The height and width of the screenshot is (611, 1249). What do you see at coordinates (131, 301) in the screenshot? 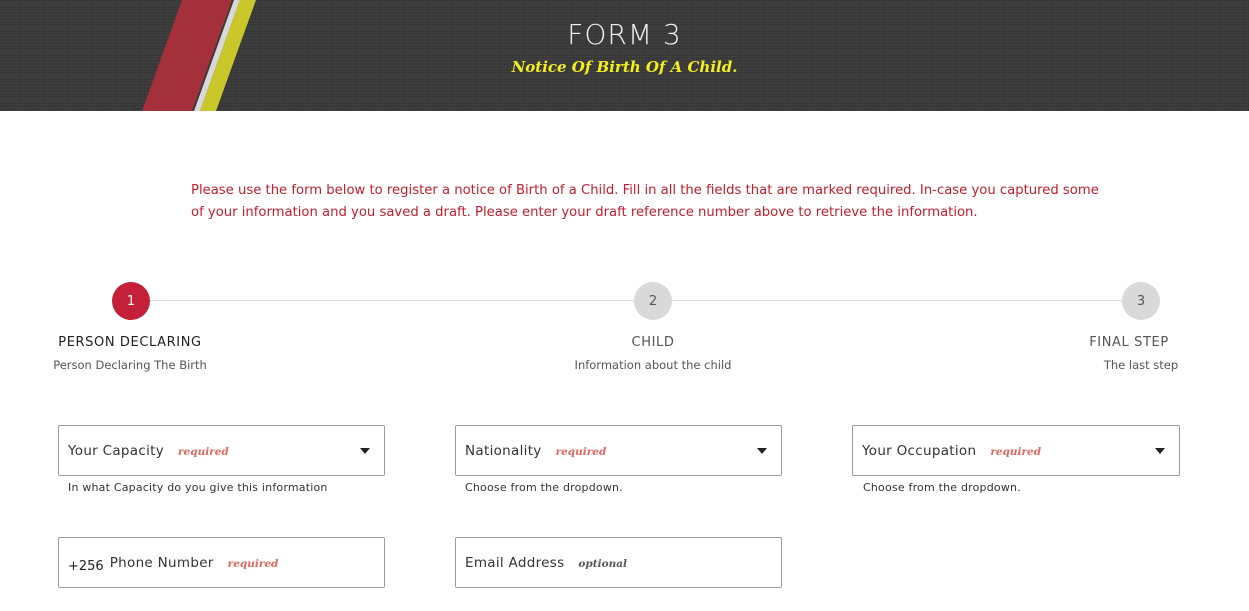
I see `step-1-circle: 1` at bounding box center [131, 301].